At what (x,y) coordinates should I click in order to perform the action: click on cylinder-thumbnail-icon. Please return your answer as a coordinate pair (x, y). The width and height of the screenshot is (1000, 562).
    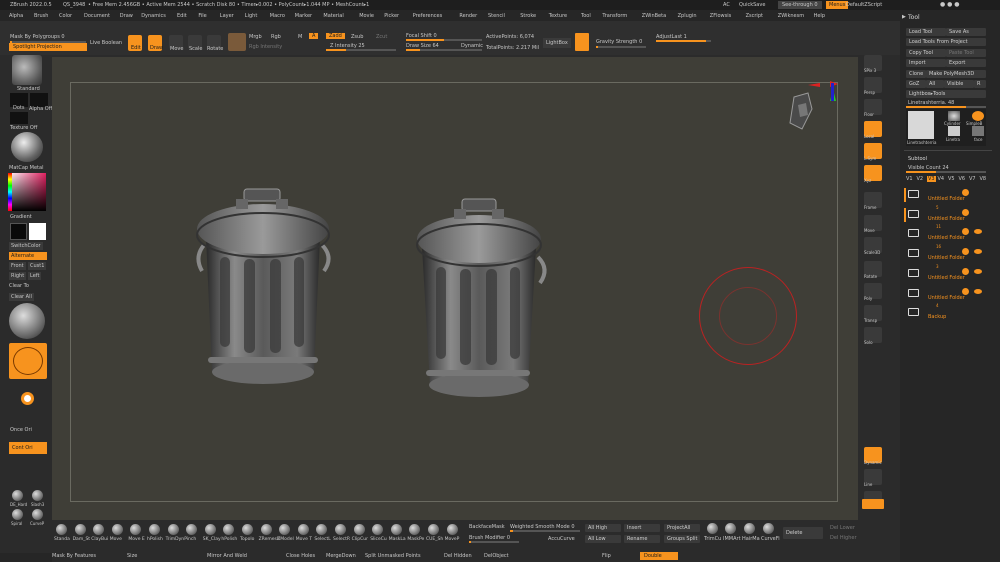
    Looking at the image, I should click on (954, 116).